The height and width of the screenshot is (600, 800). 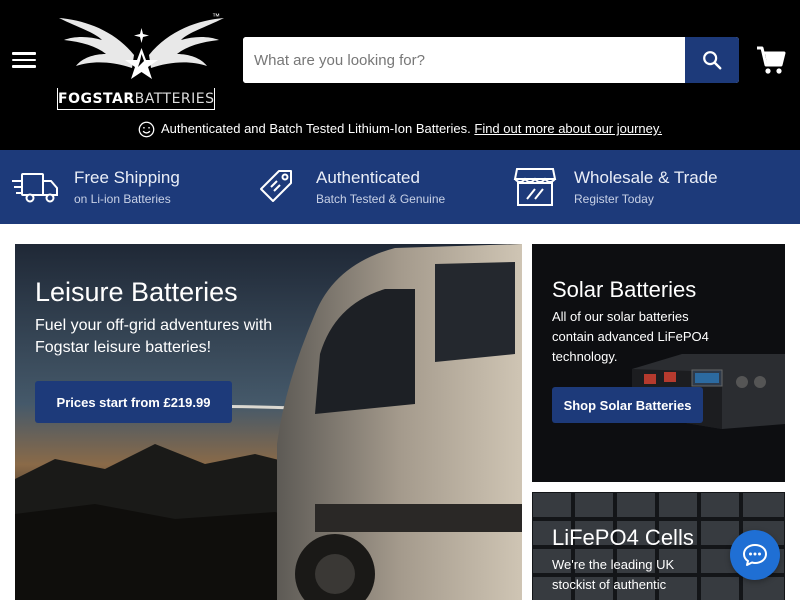 I want to click on cart-icon, so click(x=771, y=60).